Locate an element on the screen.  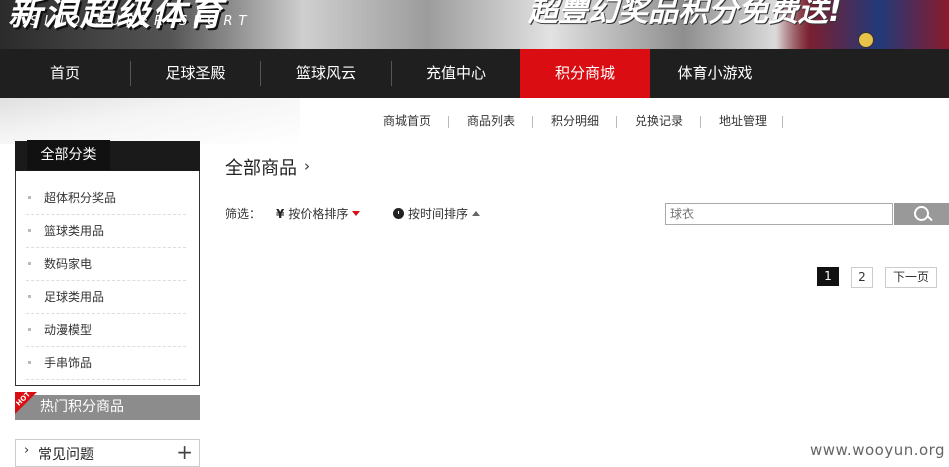
main-nav: 首页 足球圣殿 篮球风云 充值中心 积分商城 体育小游戏 is located at coordinates (474, 73).